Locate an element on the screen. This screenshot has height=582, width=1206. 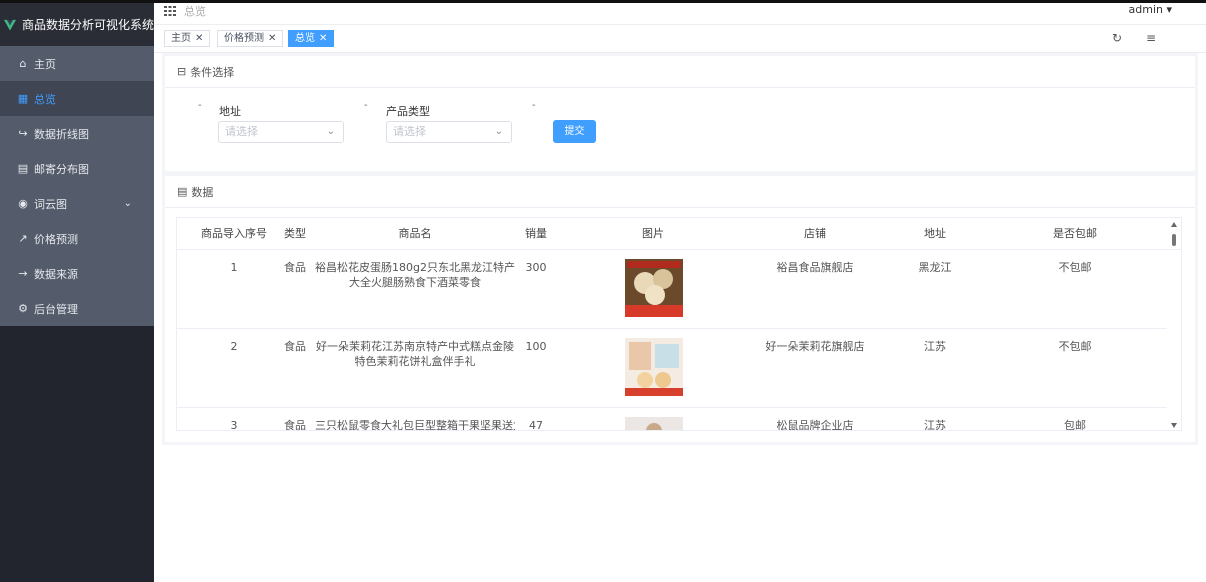
data-card-title: 数据 is located at coordinates (202, 192).